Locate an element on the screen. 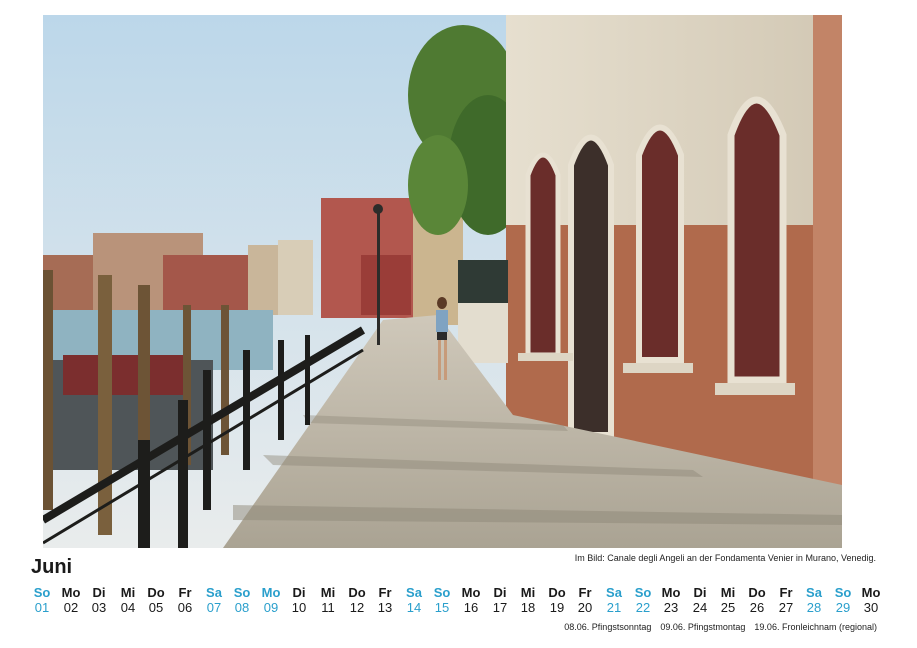 This screenshot has width=917, height=648. day-cell: So 29 is located at coordinates (843, 600).